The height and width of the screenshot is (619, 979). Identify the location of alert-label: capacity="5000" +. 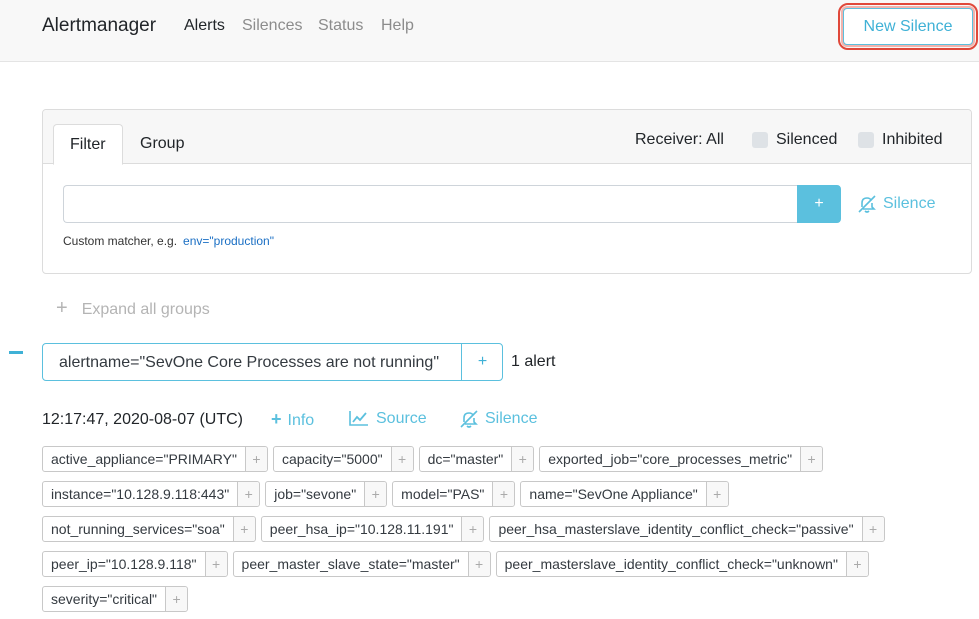
(343, 459).